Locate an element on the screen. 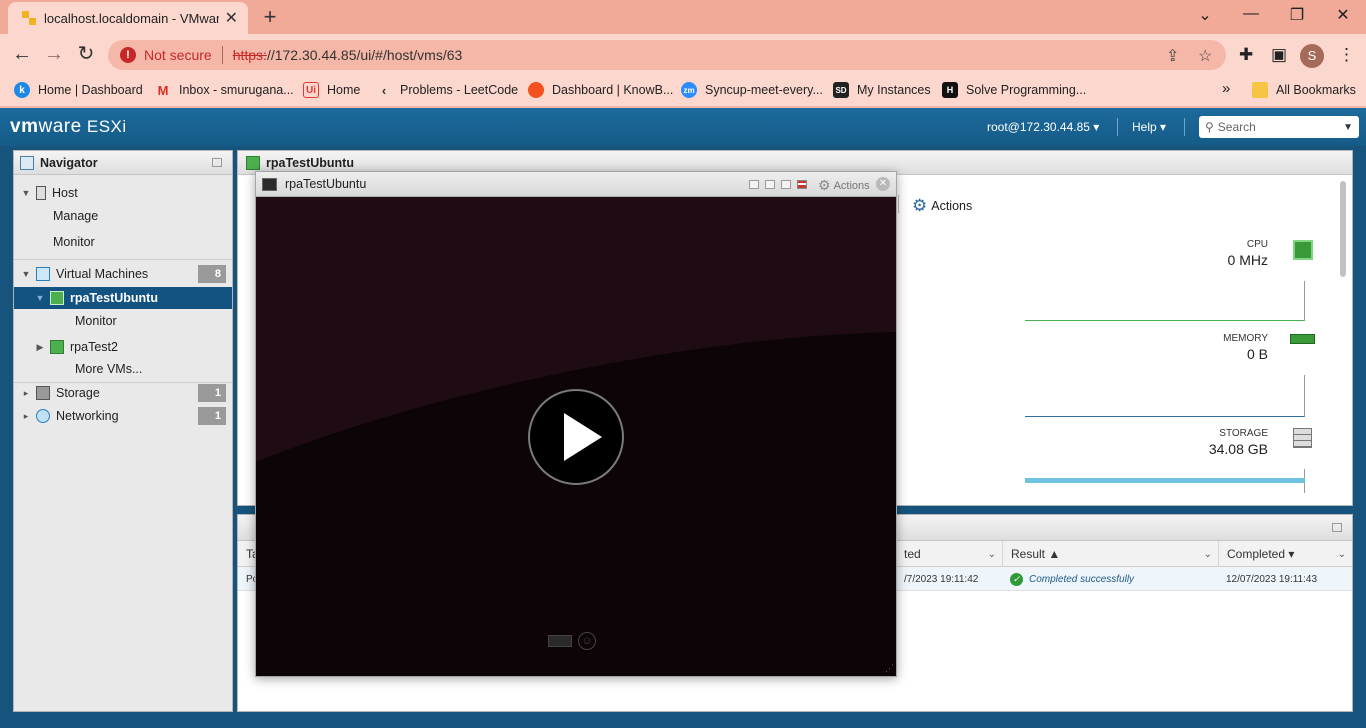 This screenshot has height=728, width=1366. play-icon is located at coordinates (576, 437).